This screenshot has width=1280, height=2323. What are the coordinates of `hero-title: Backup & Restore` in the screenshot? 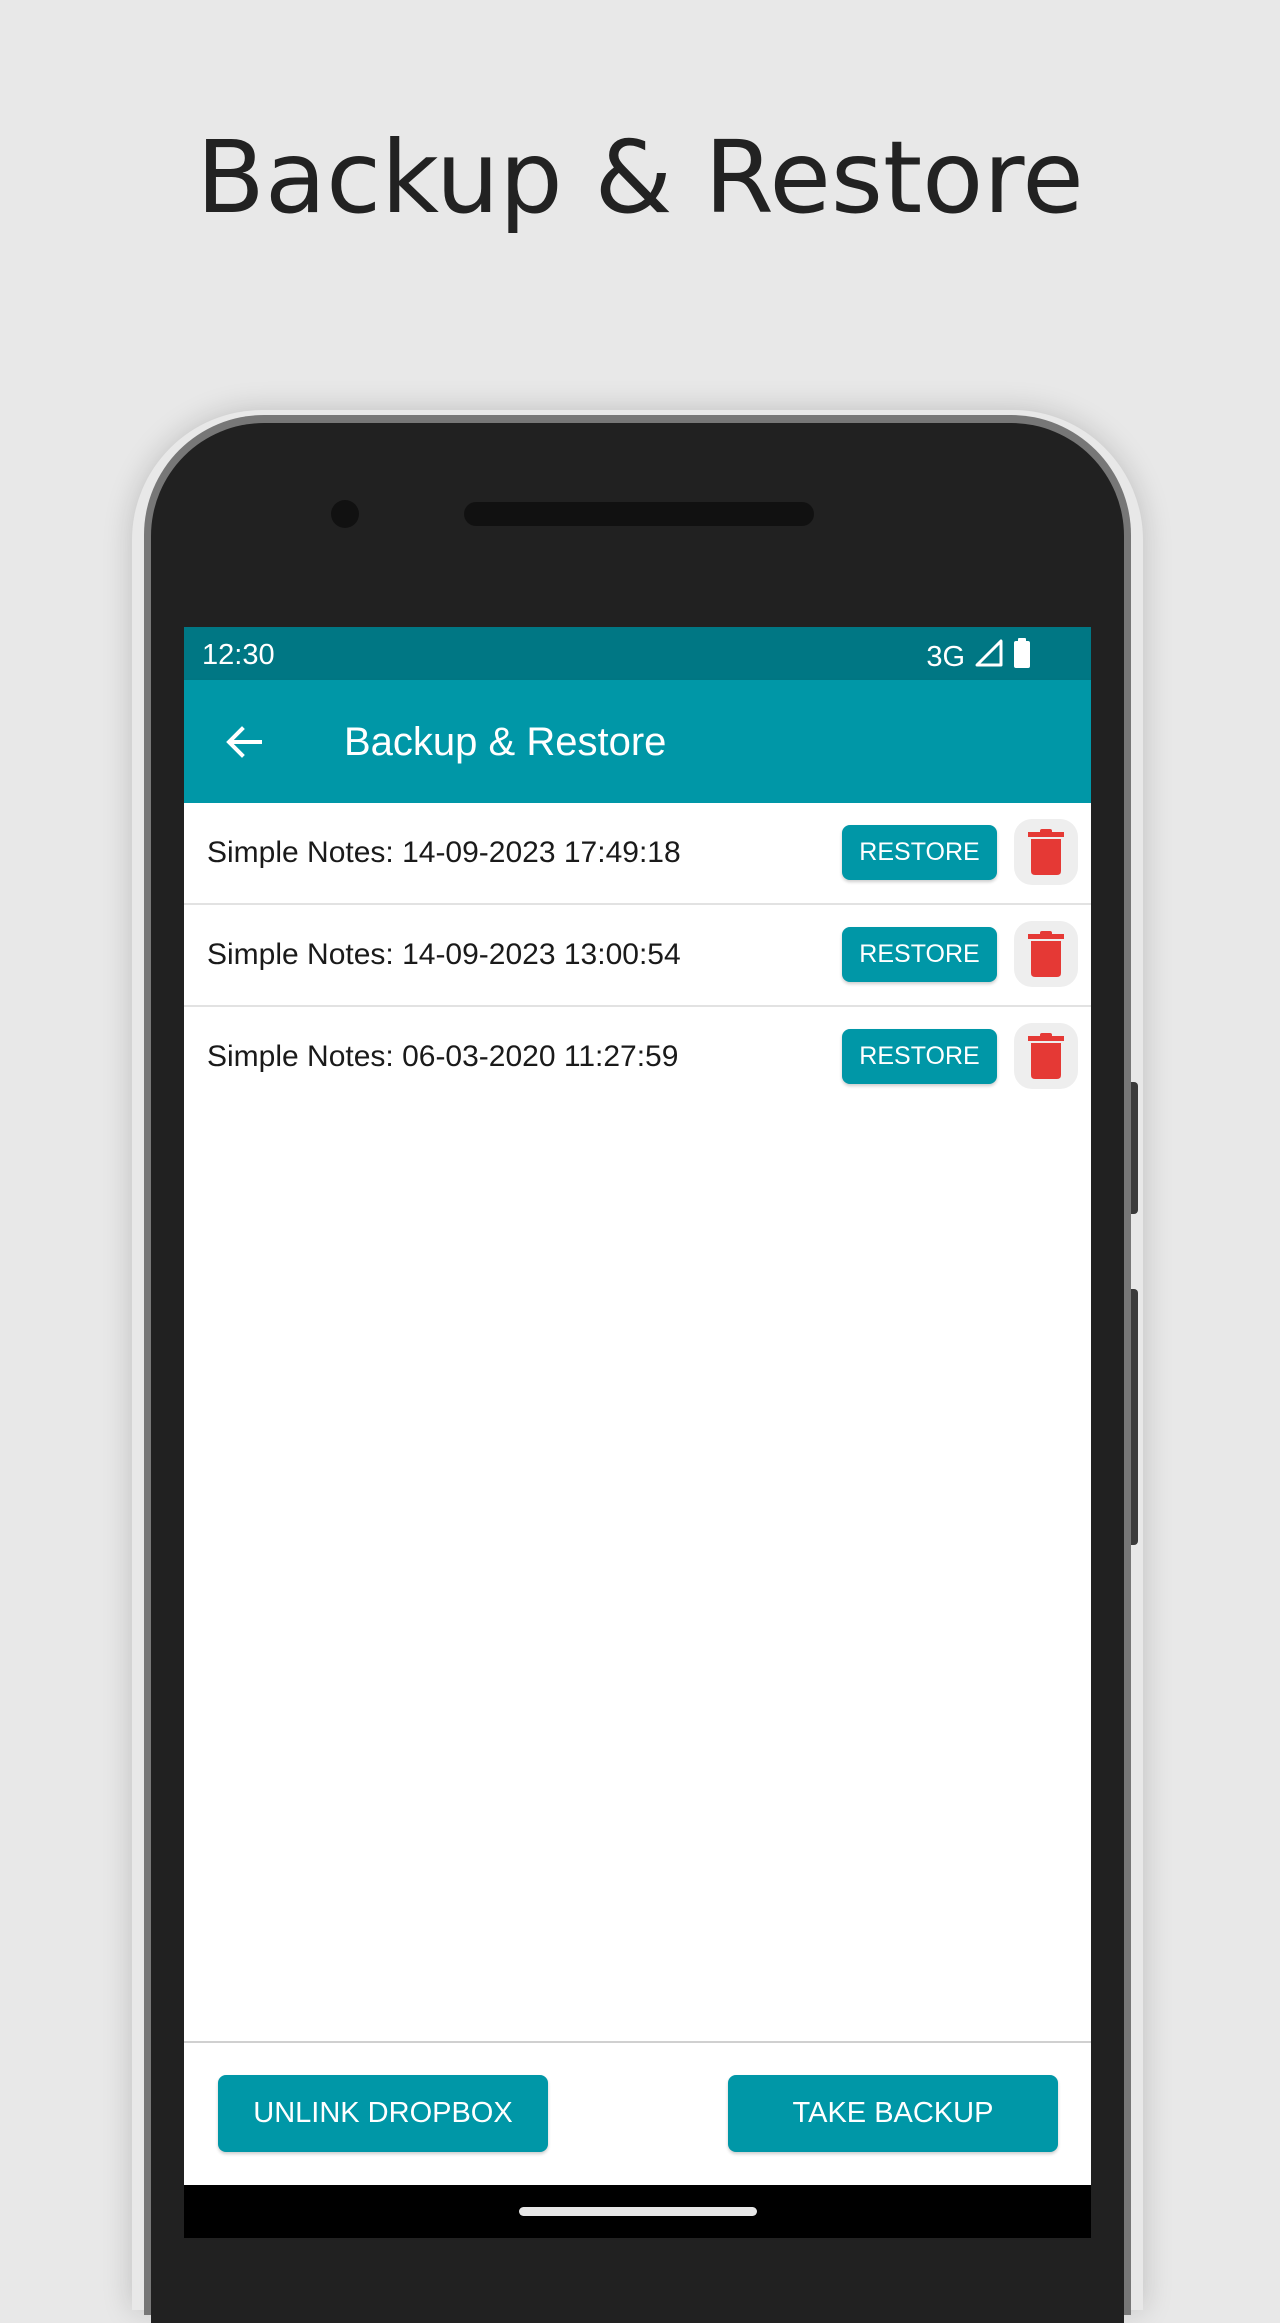 It's located at (640, 177).